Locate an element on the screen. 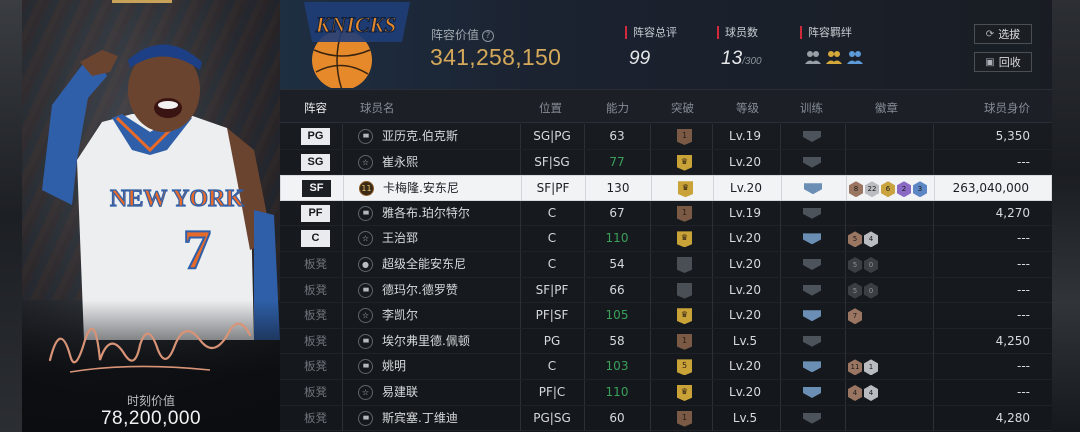 This screenshot has height=432, width=1080. player-count-label: 球员数 is located at coordinates (739, 32).